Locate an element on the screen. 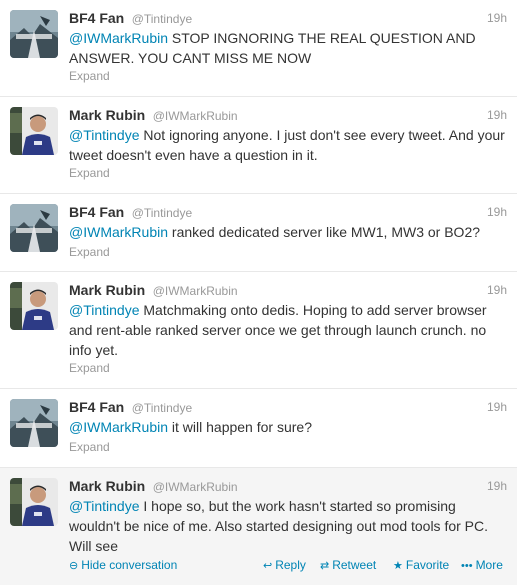 The image size is (517, 585). more-label: More is located at coordinates (489, 565).